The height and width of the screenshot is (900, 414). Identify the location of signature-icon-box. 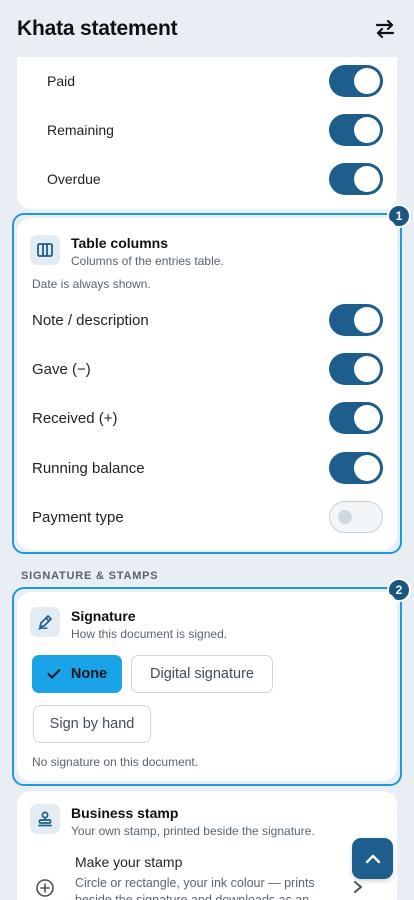
(45, 622).